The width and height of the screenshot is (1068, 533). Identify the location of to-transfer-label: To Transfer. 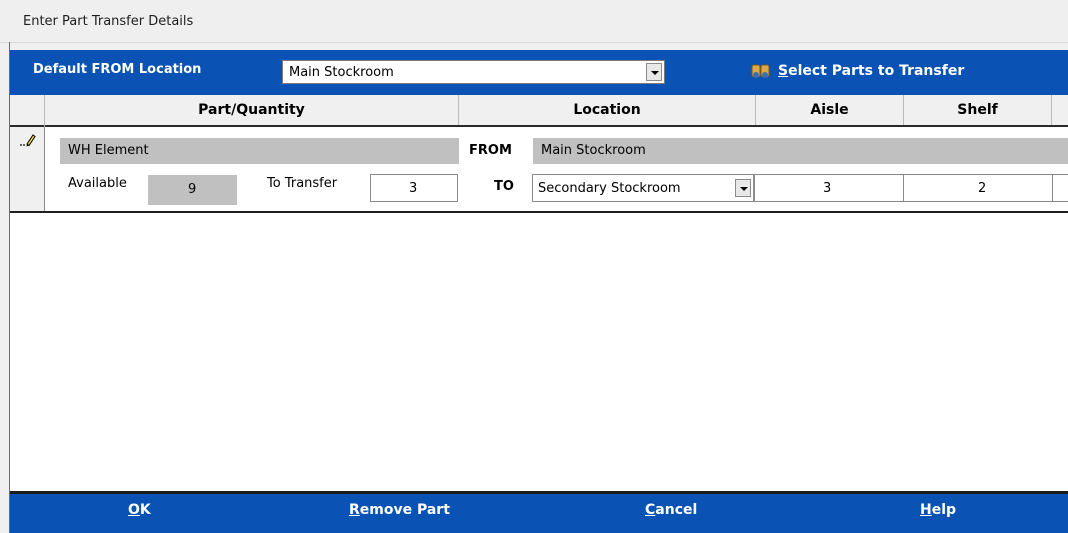
(302, 183).